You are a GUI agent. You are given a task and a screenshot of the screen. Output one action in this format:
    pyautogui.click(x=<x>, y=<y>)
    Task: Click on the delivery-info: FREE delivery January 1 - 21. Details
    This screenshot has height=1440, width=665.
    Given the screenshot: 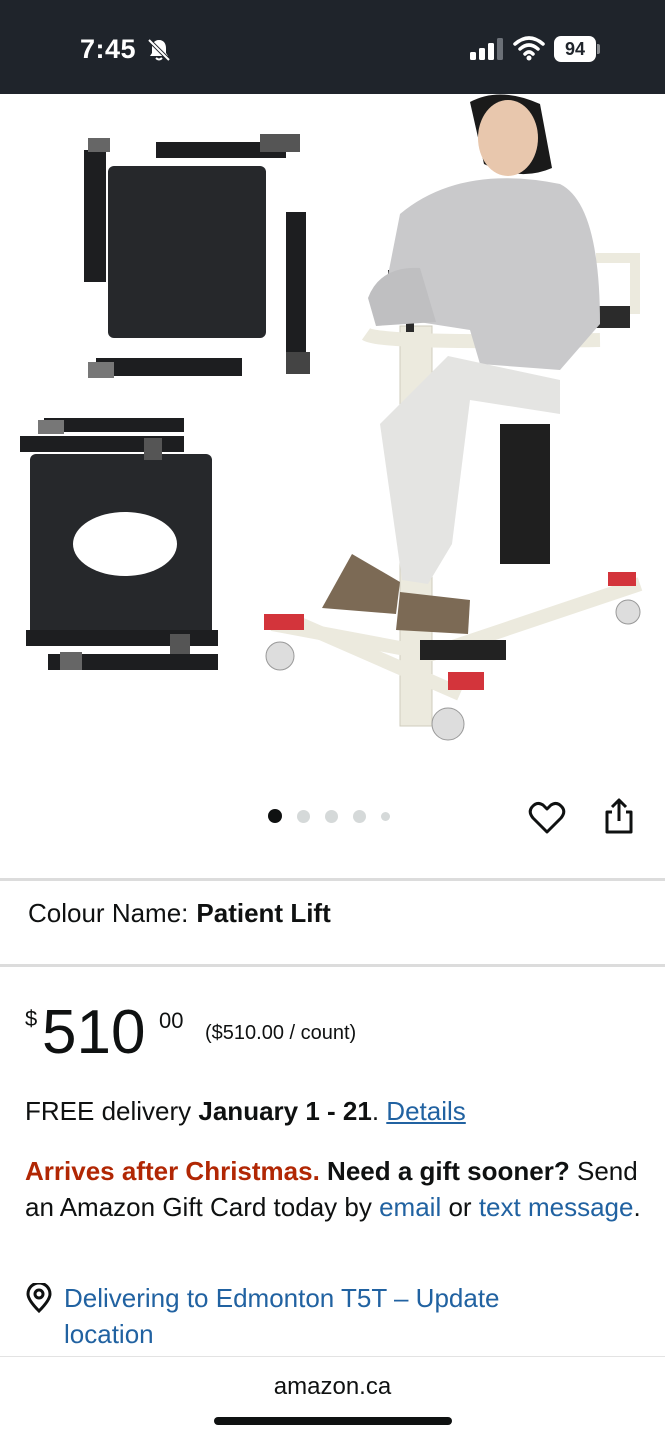 What is the action you would take?
    pyautogui.click(x=245, y=1111)
    